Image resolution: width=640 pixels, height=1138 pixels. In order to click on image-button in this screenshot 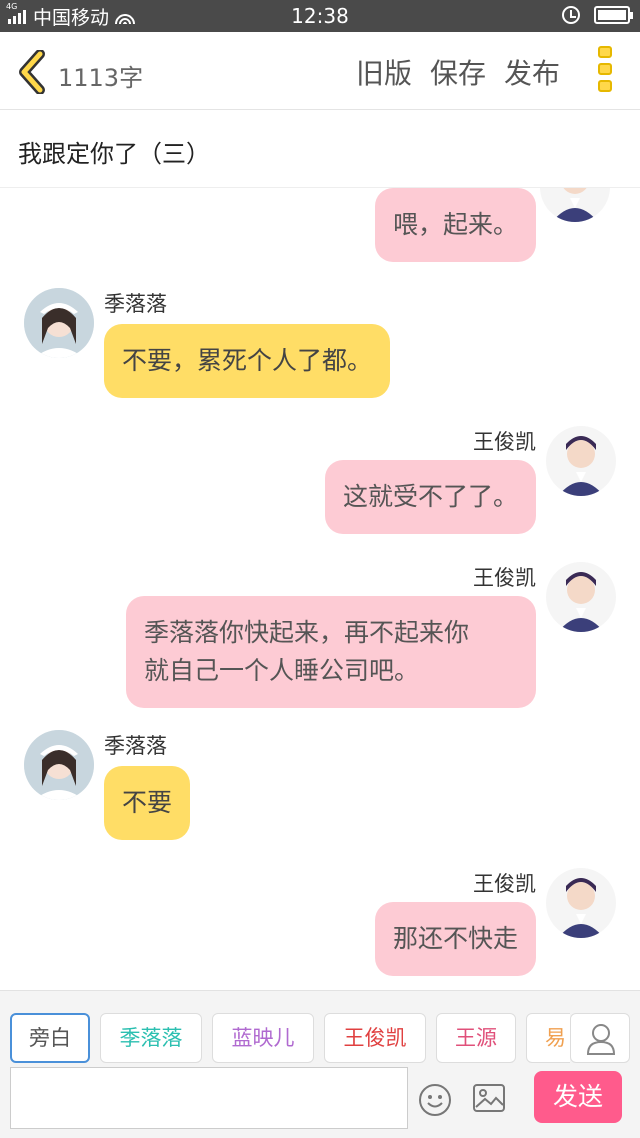, I will do `click(489, 1098)`.